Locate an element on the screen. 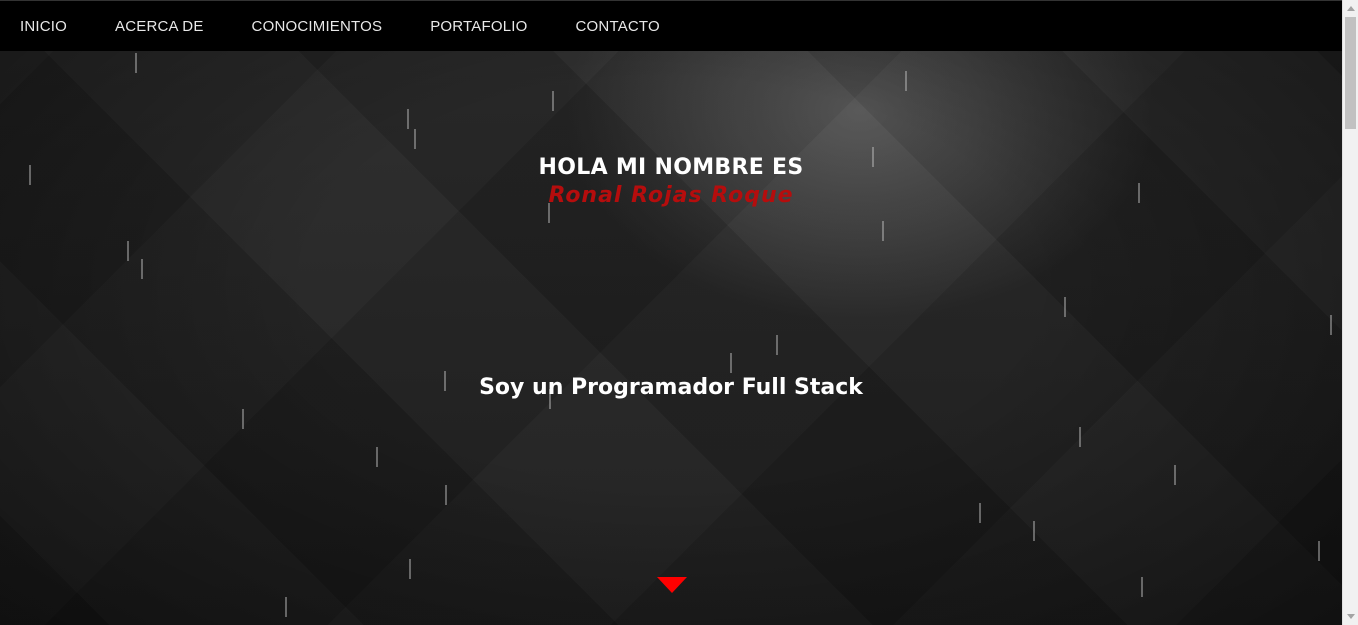 Image resolution: width=1358 pixels, height=625 pixels. greeting-heading: HOLA MI NOMBRE ES is located at coordinates (671, 167).